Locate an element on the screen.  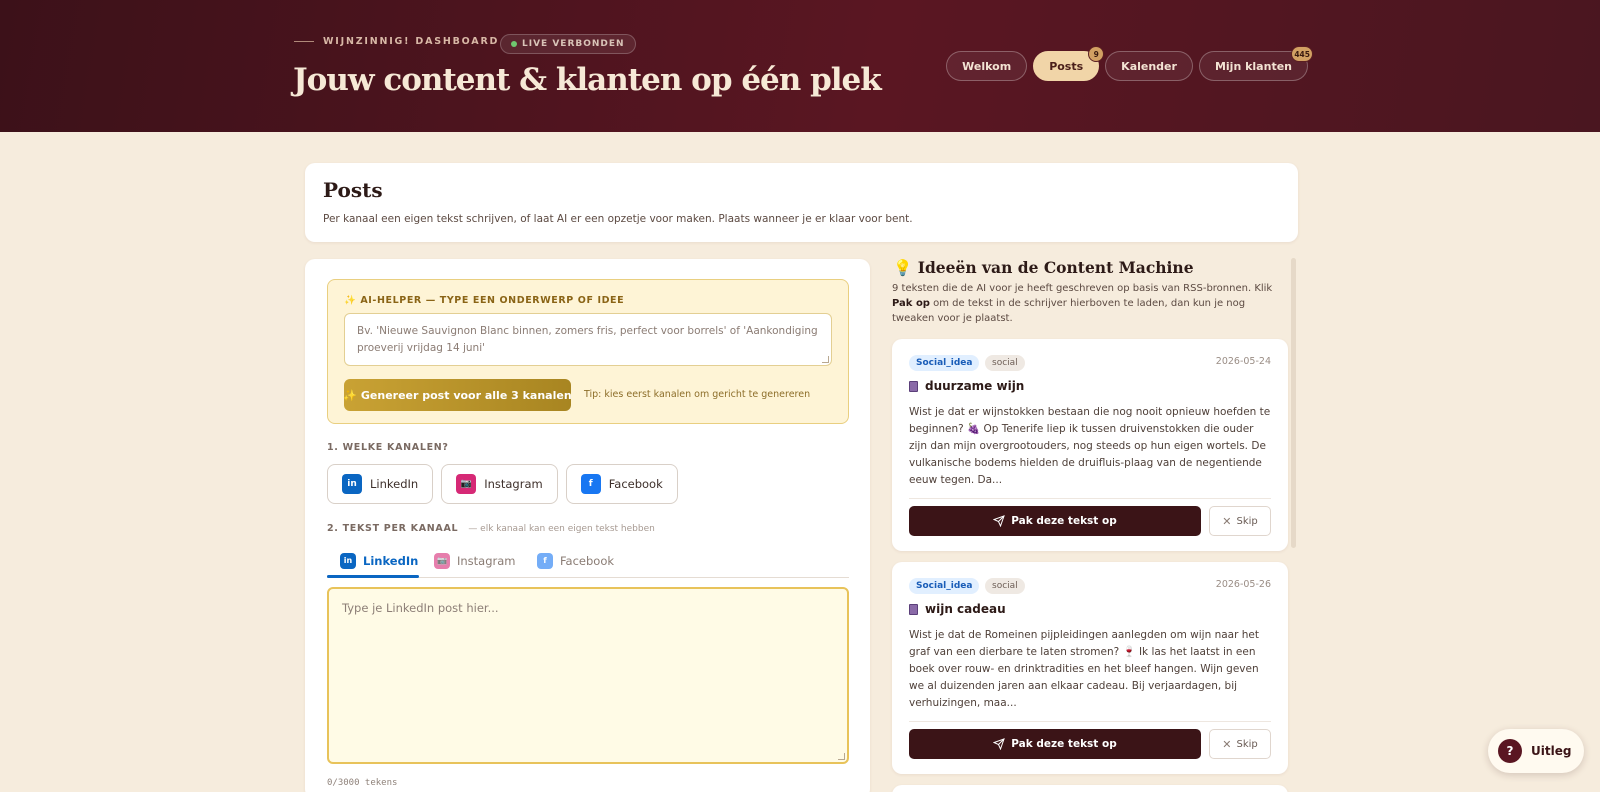
channel-instagram-button: 📷 Instagram is located at coordinates (499, 484).